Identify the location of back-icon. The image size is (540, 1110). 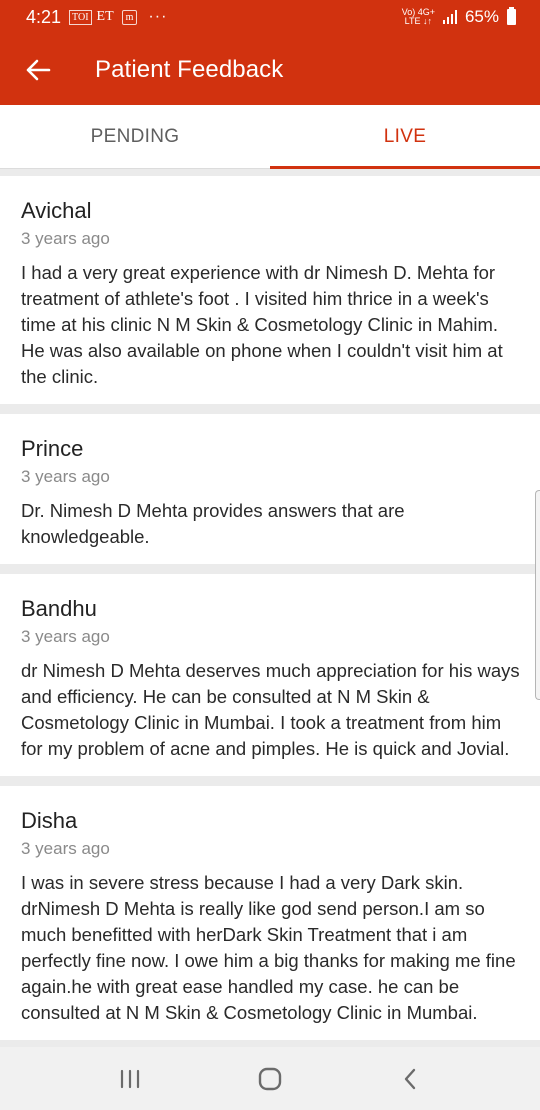
(410, 1078).